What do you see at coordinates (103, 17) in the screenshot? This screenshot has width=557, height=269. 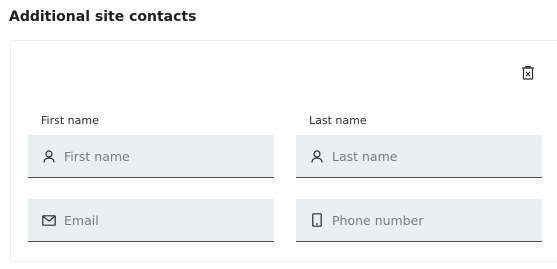 I see `section-title: Additional site contacts` at bounding box center [103, 17].